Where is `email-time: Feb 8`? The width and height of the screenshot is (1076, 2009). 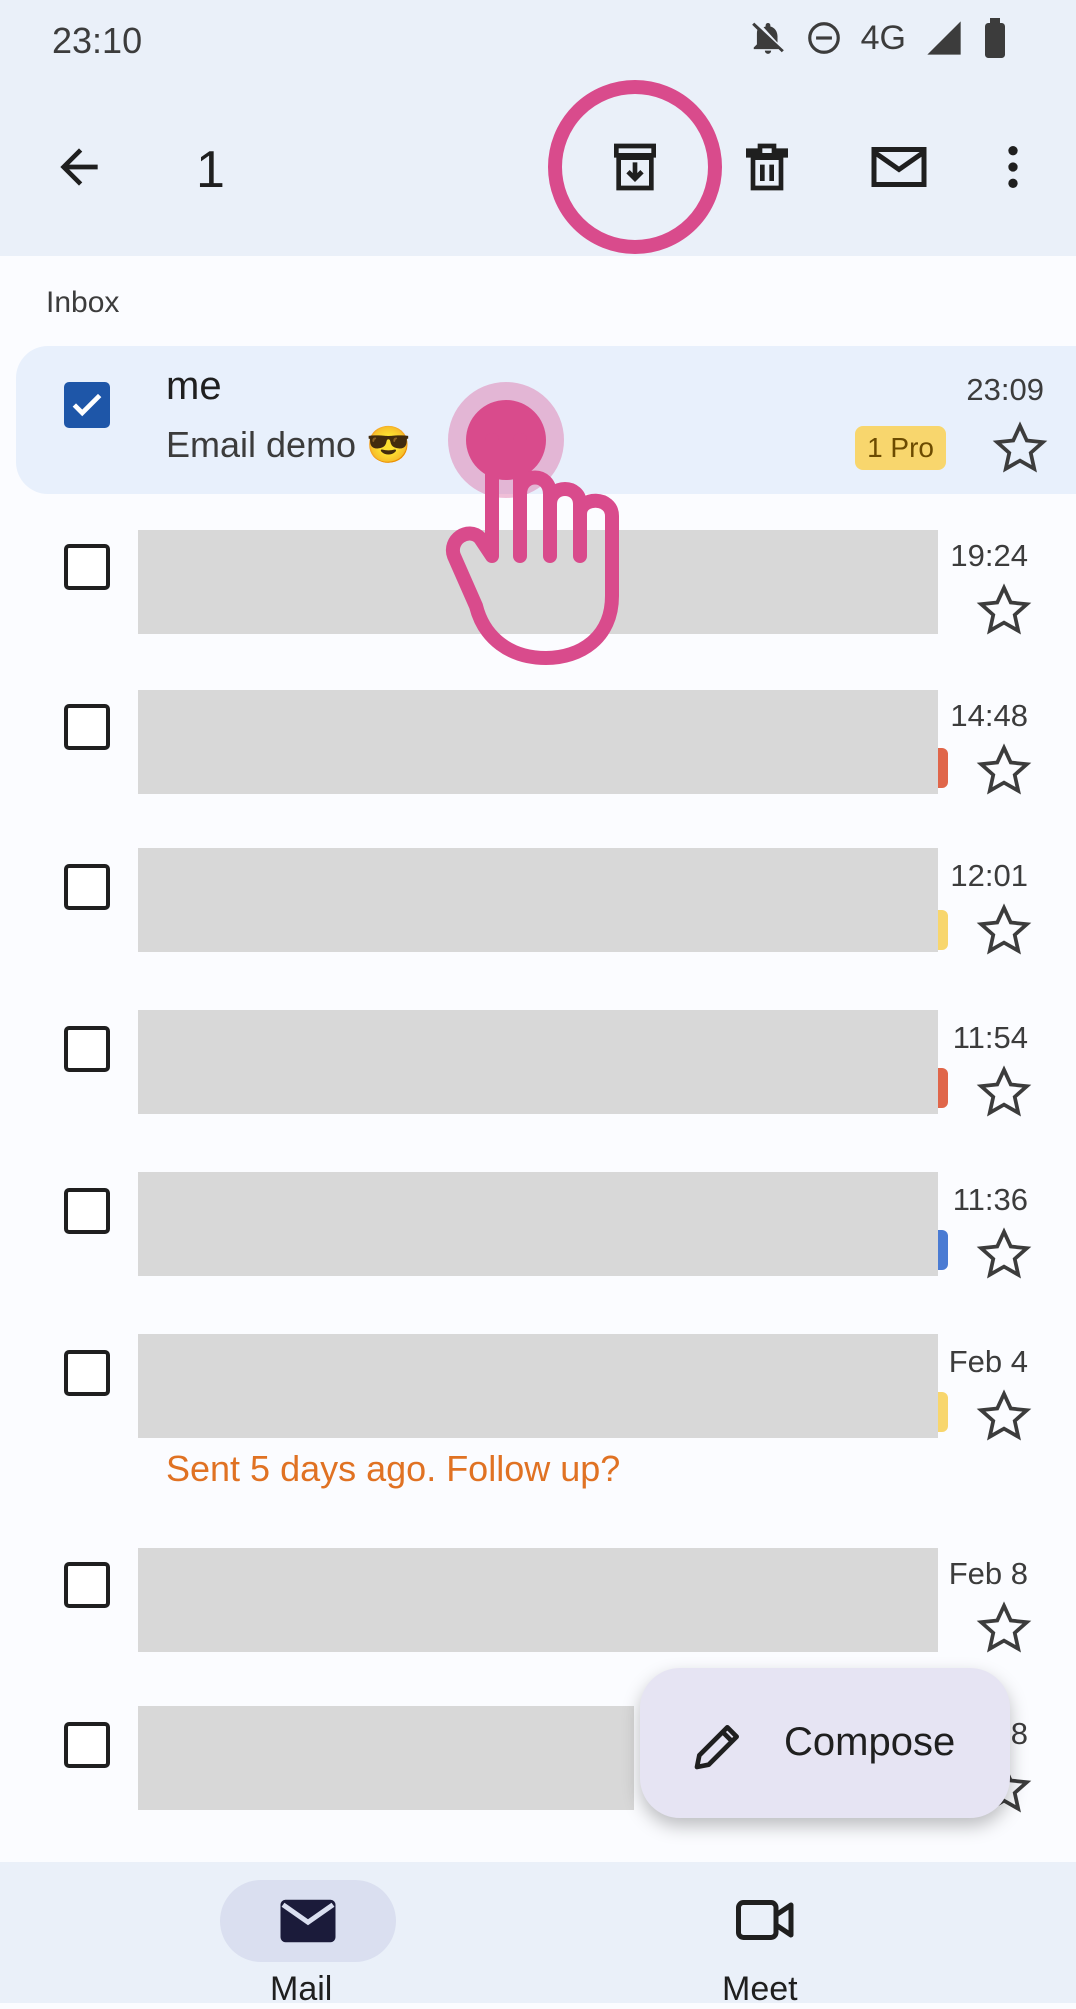 email-time: Feb 8 is located at coordinates (988, 1573).